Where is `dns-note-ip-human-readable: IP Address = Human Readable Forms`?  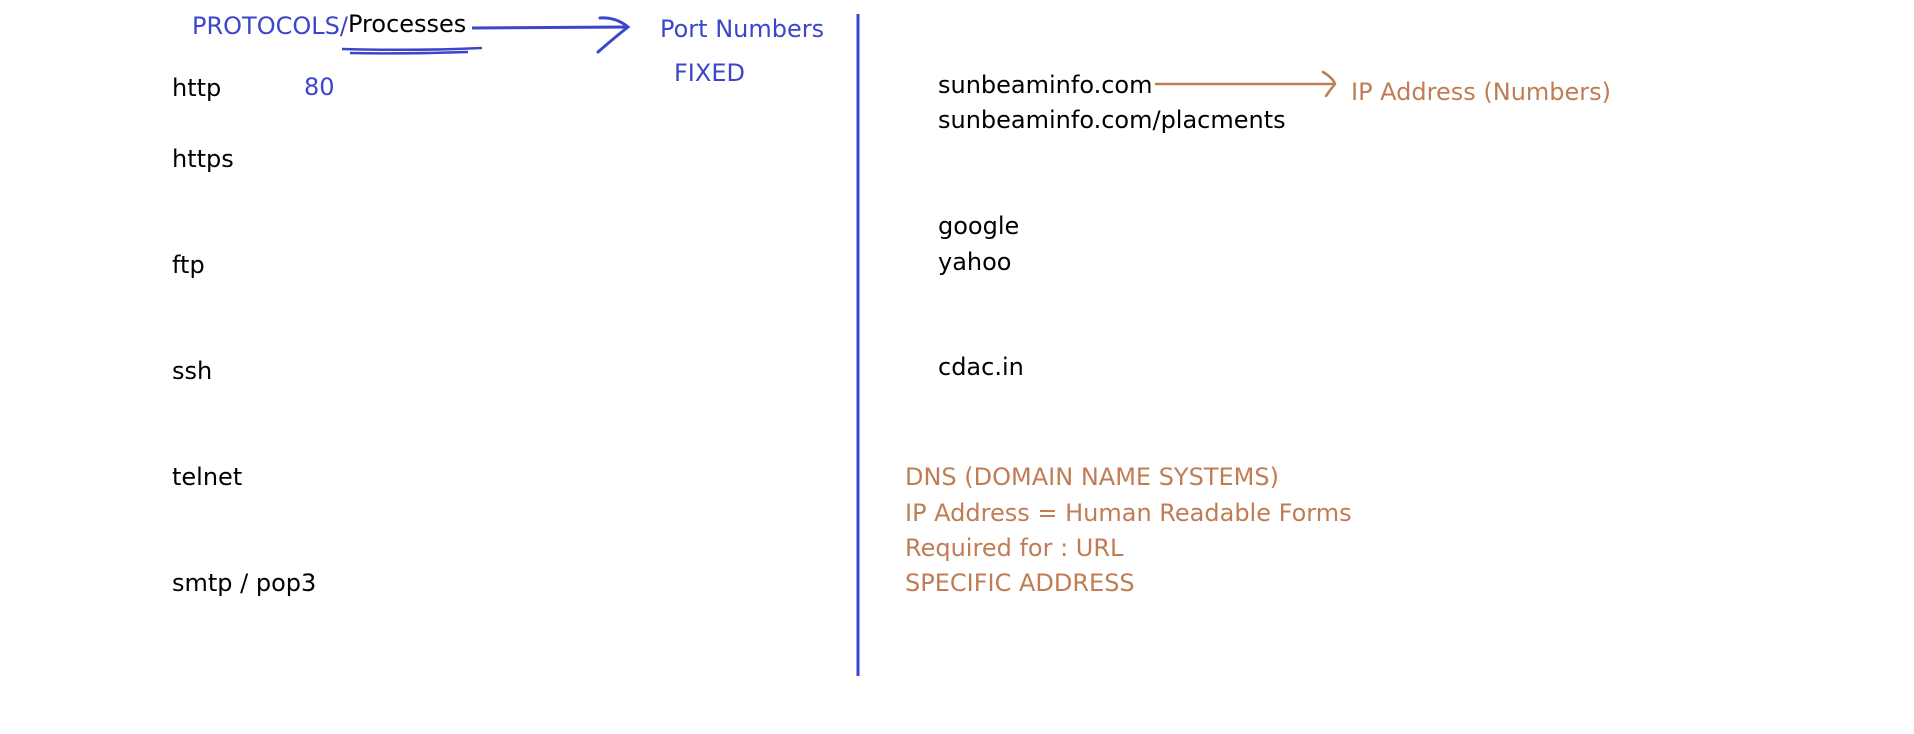
dns-note-ip-human-readable: IP Address = Human Readable Forms is located at coordinates (1128, 513).